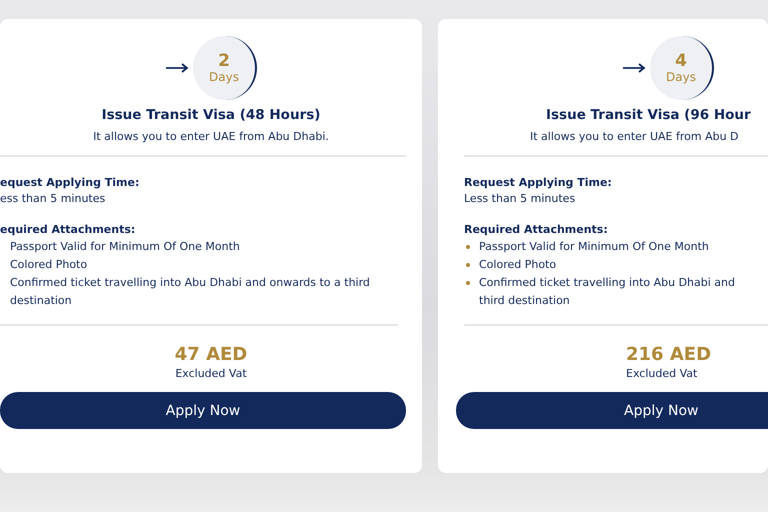  What do you see at coordinates (224, 61) in the screenshot?
I see `days-number: 2` at bounding box center [224, 61].